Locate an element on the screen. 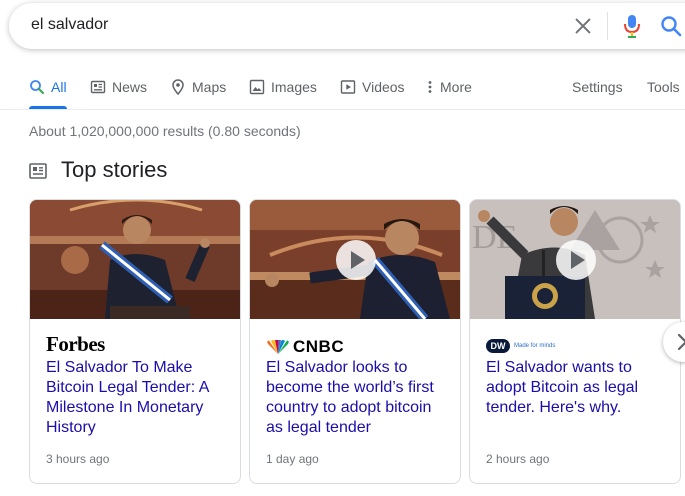 This screenshot has height=496, width=685. play-icon is located at coordinates (348, 87).